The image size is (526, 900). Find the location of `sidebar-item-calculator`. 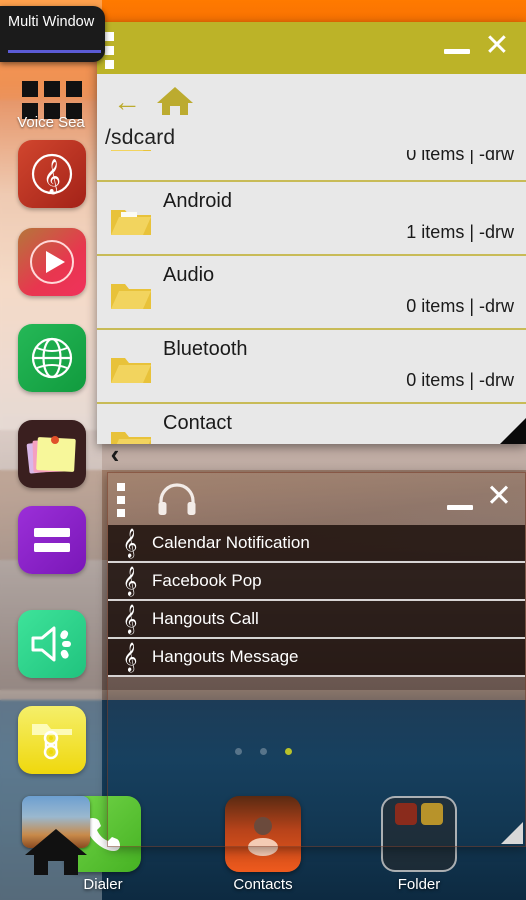

sidebar-item-calculator is located at coordinates (52, 540).